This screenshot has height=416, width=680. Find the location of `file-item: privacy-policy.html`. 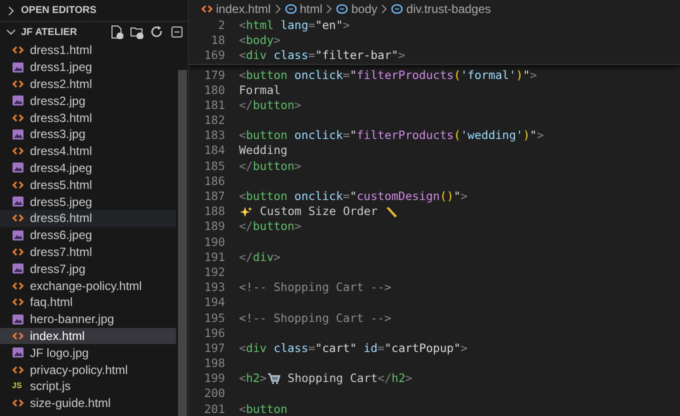

file-item: privacy-policy.html is located at coordinates (88, 369).